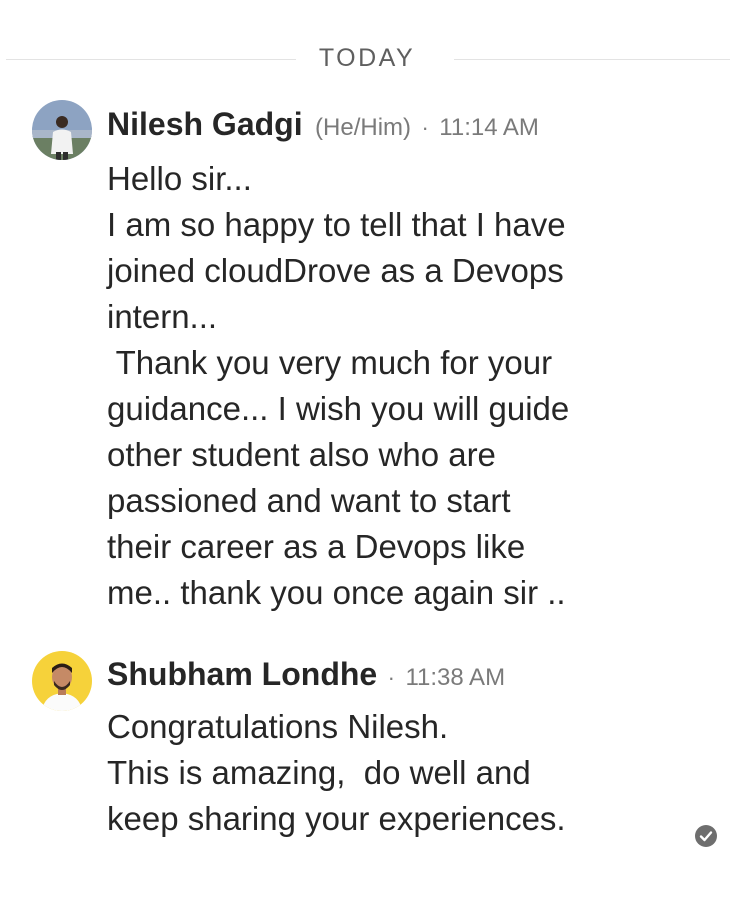  I want to click on sender-pronouns: (He/Him), so click(363, 127).